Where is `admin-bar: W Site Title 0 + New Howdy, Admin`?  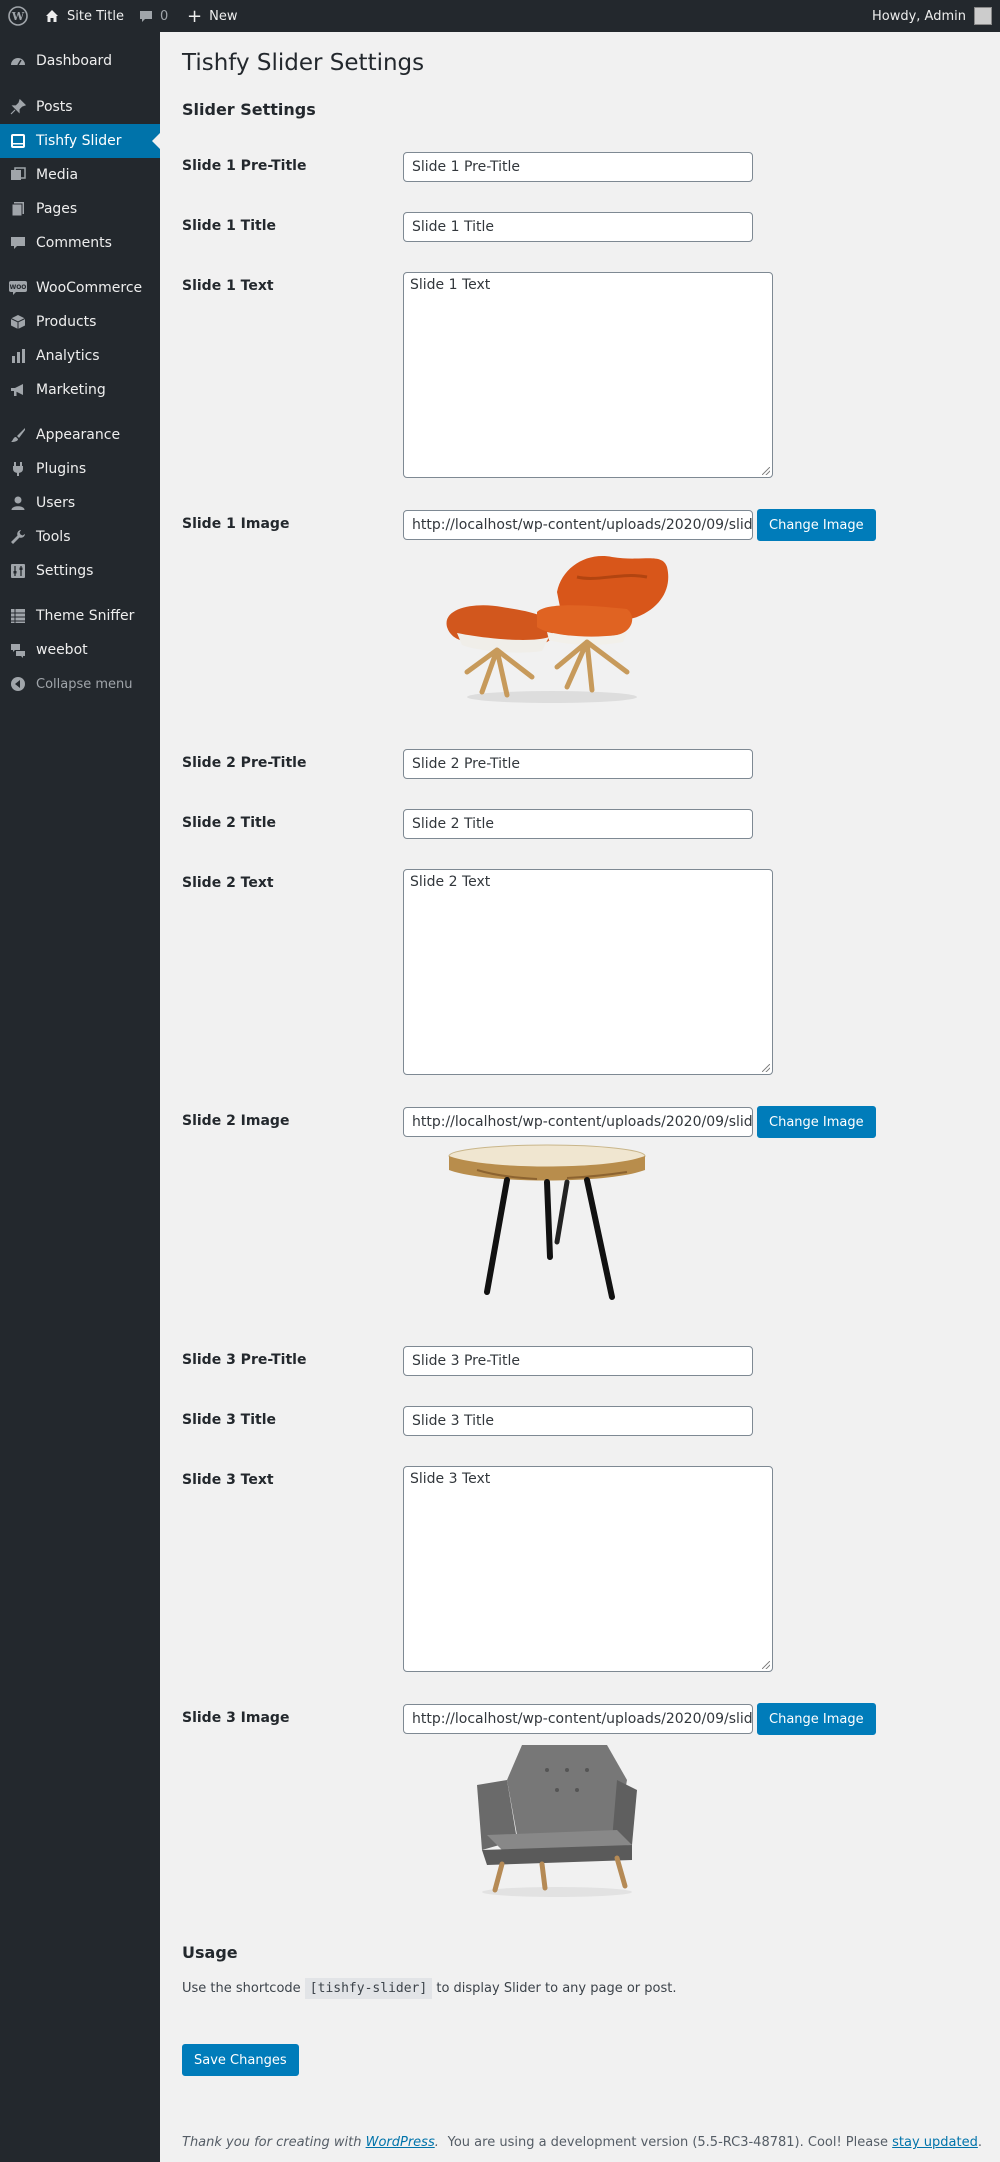 admin-bar: W Site Title 0 + New Howdy, Admin is located at coordinates (500, 16).